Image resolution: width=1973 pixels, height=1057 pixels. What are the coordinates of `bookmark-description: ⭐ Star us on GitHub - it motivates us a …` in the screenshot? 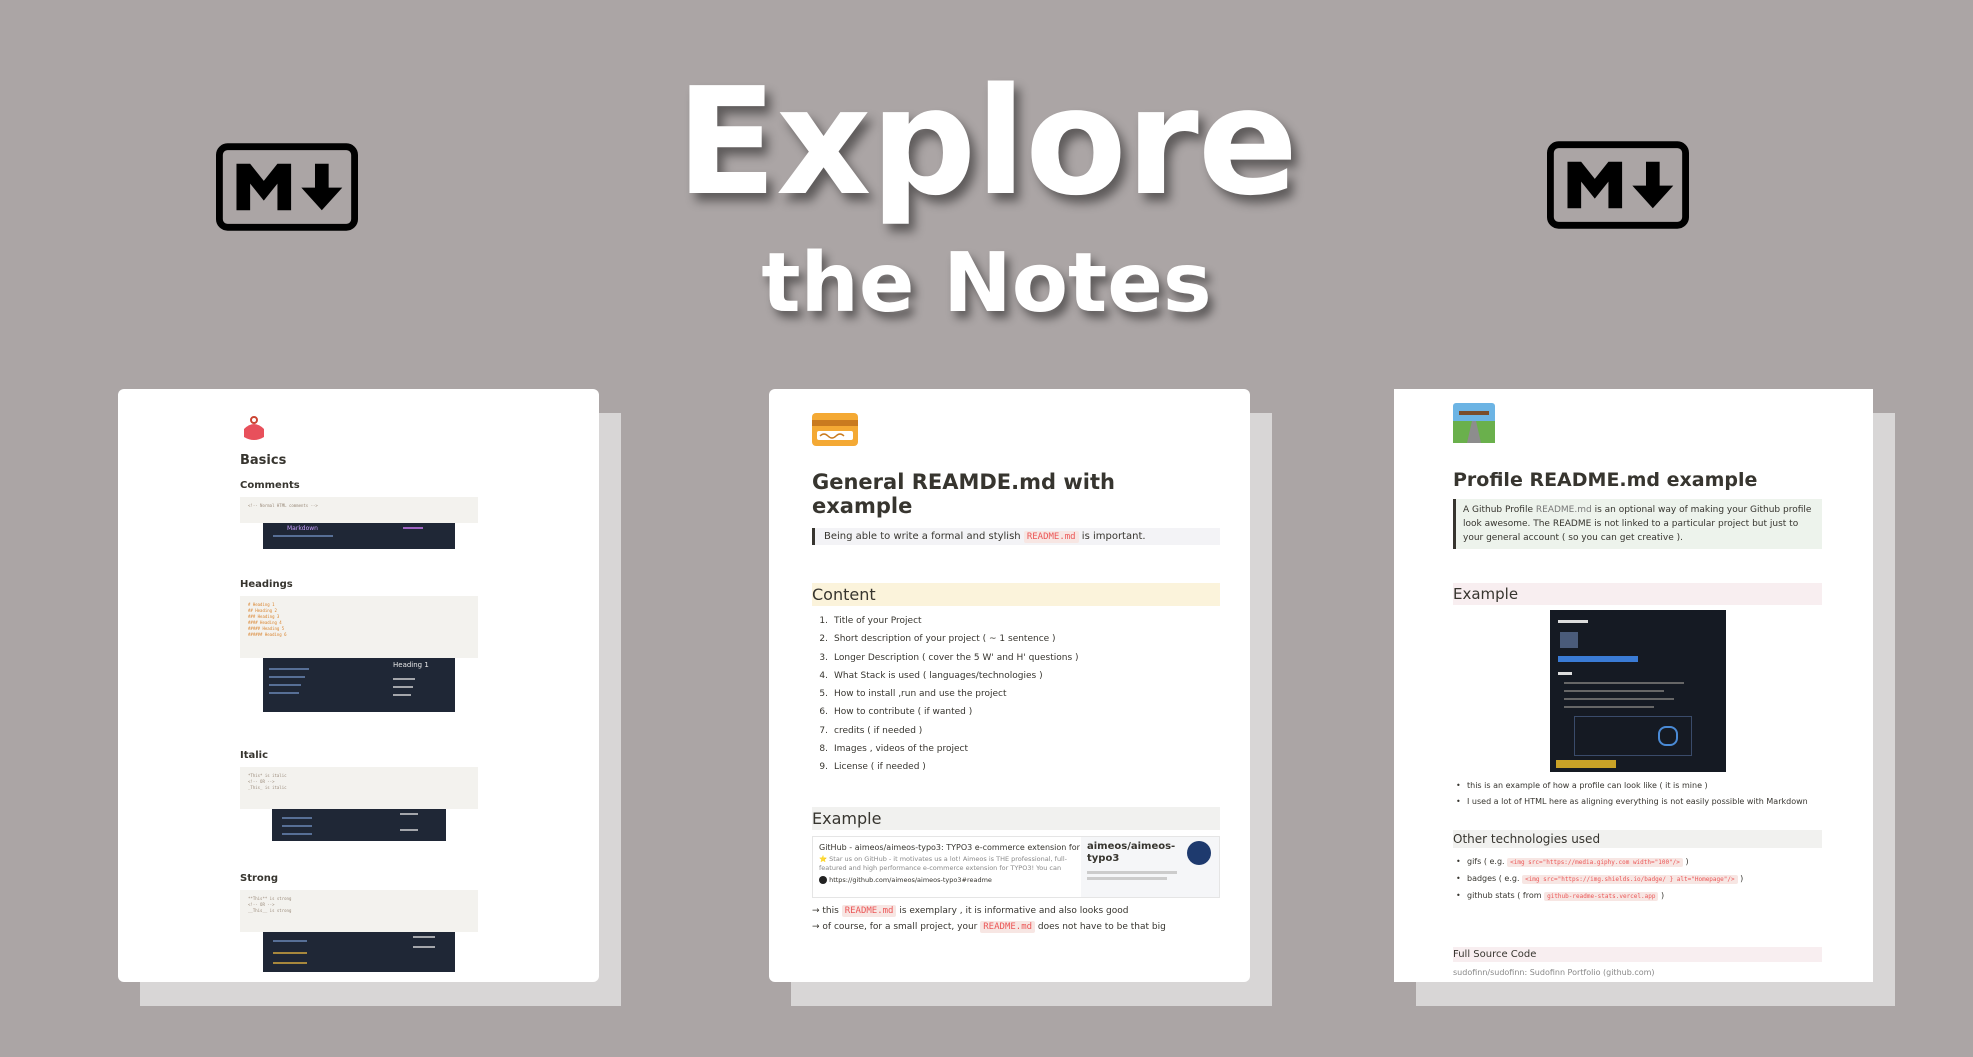 It's located at (943, 863).